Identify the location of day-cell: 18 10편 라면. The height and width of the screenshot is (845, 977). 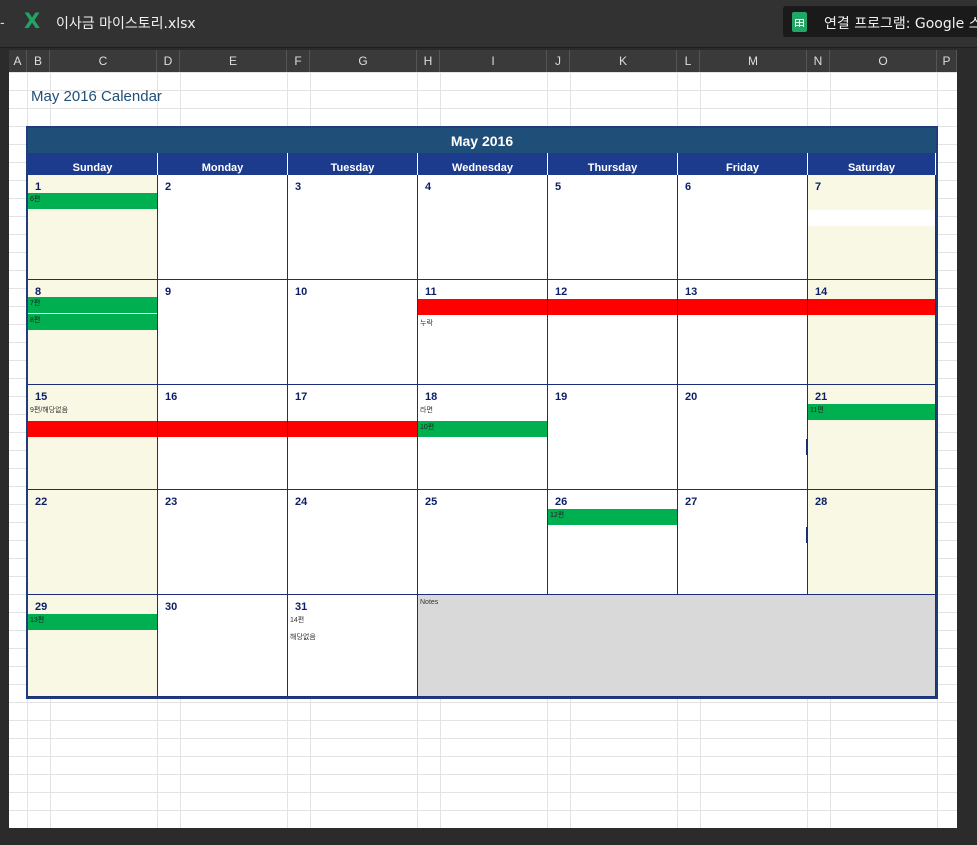
(483, 437).